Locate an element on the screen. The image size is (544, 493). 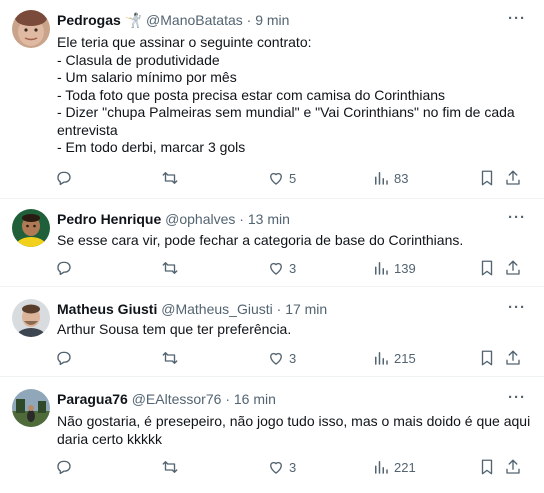
action-bar: 5 83 is located at coordinates (290, 178).